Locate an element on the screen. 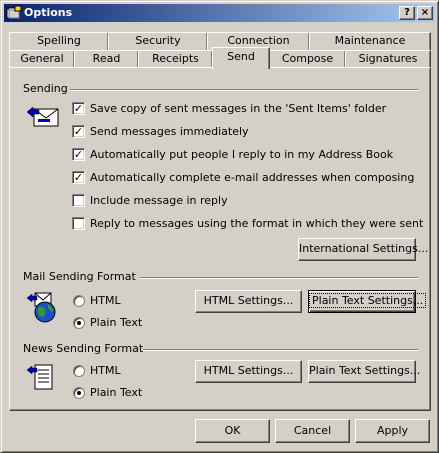 This screenshot has width=439, height=453. mail-plain-text-radio is located at coordinates (79, 323).